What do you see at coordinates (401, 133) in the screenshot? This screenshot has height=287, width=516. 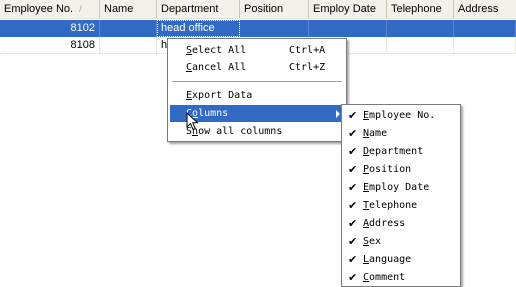 I see `submenu-item-name: ✔ Name` at bounding box center [401, 133].